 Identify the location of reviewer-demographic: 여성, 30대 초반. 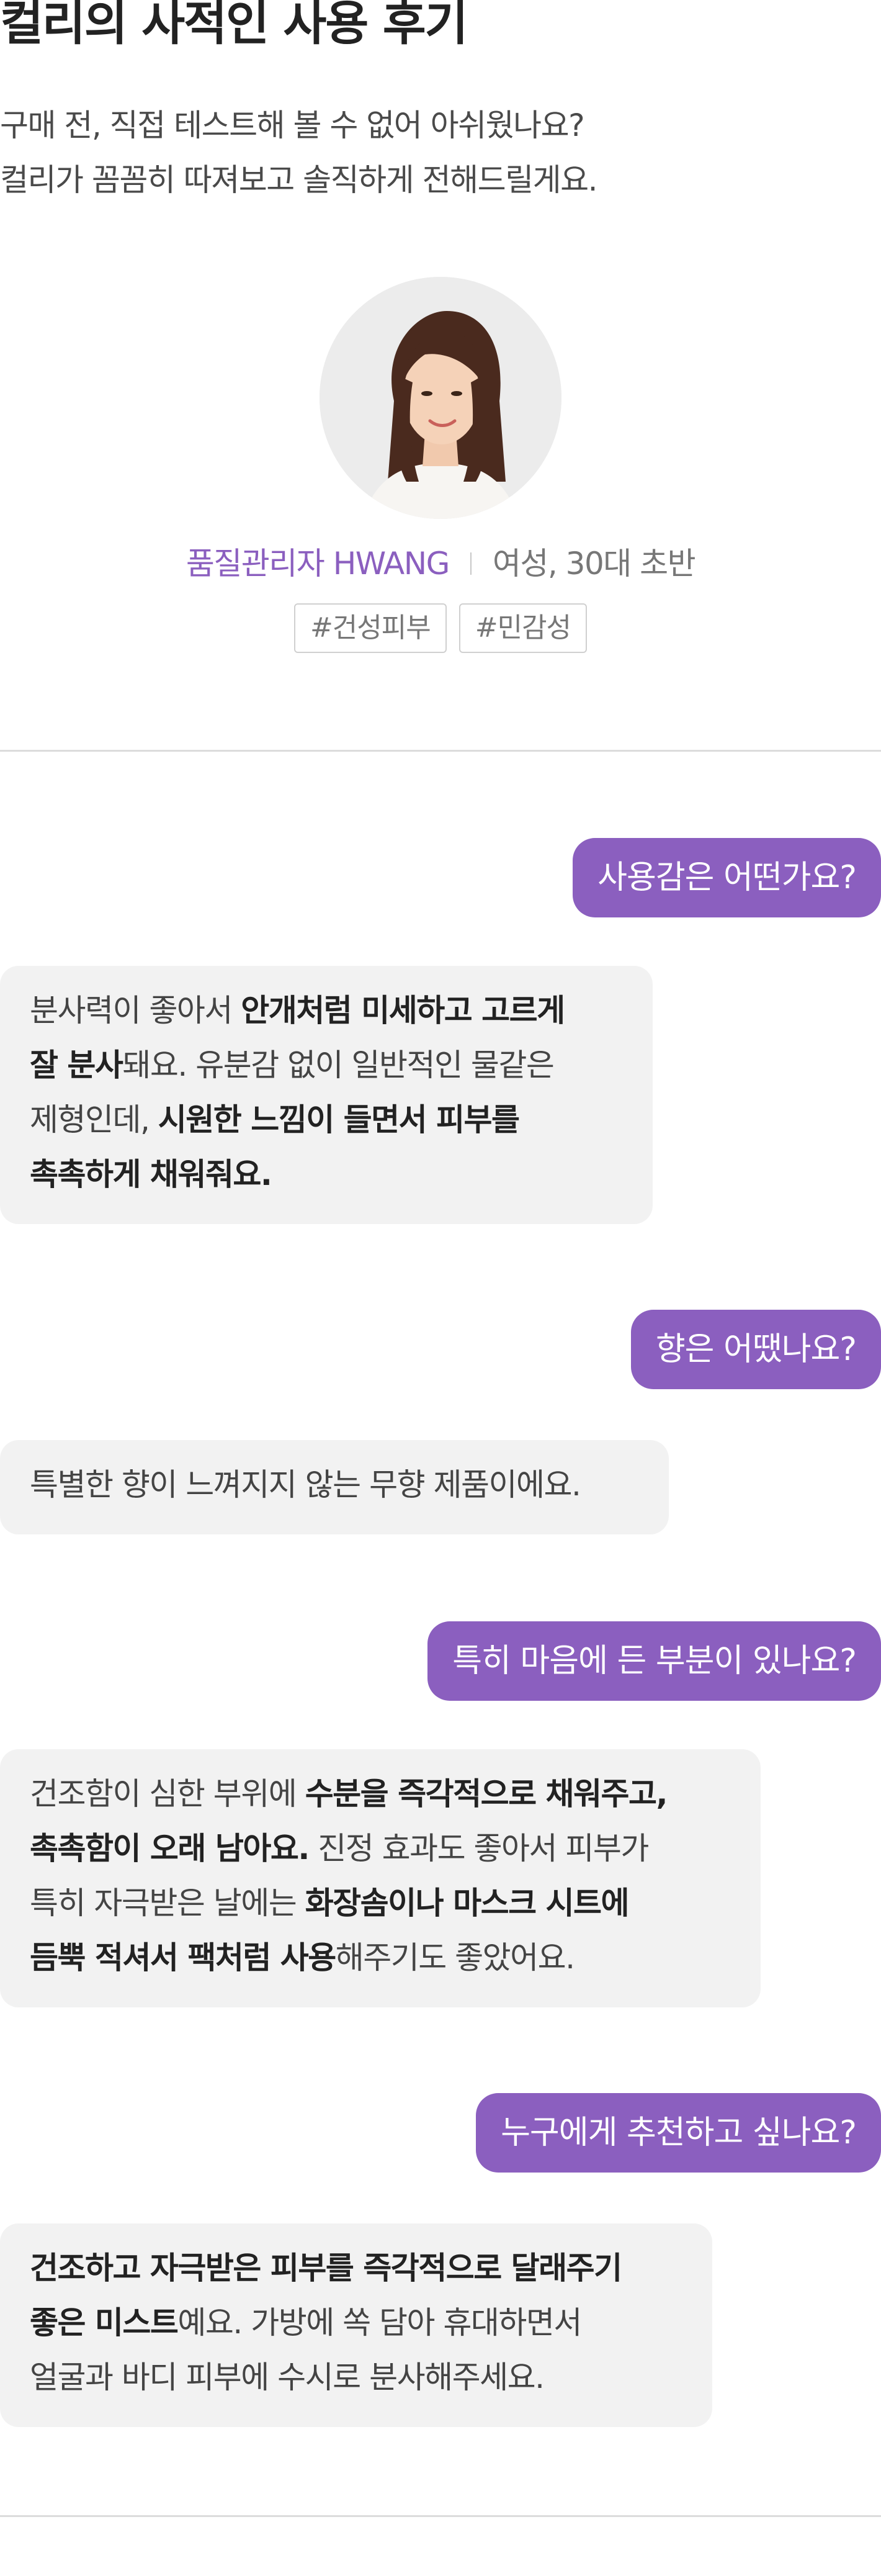
(594, 564).